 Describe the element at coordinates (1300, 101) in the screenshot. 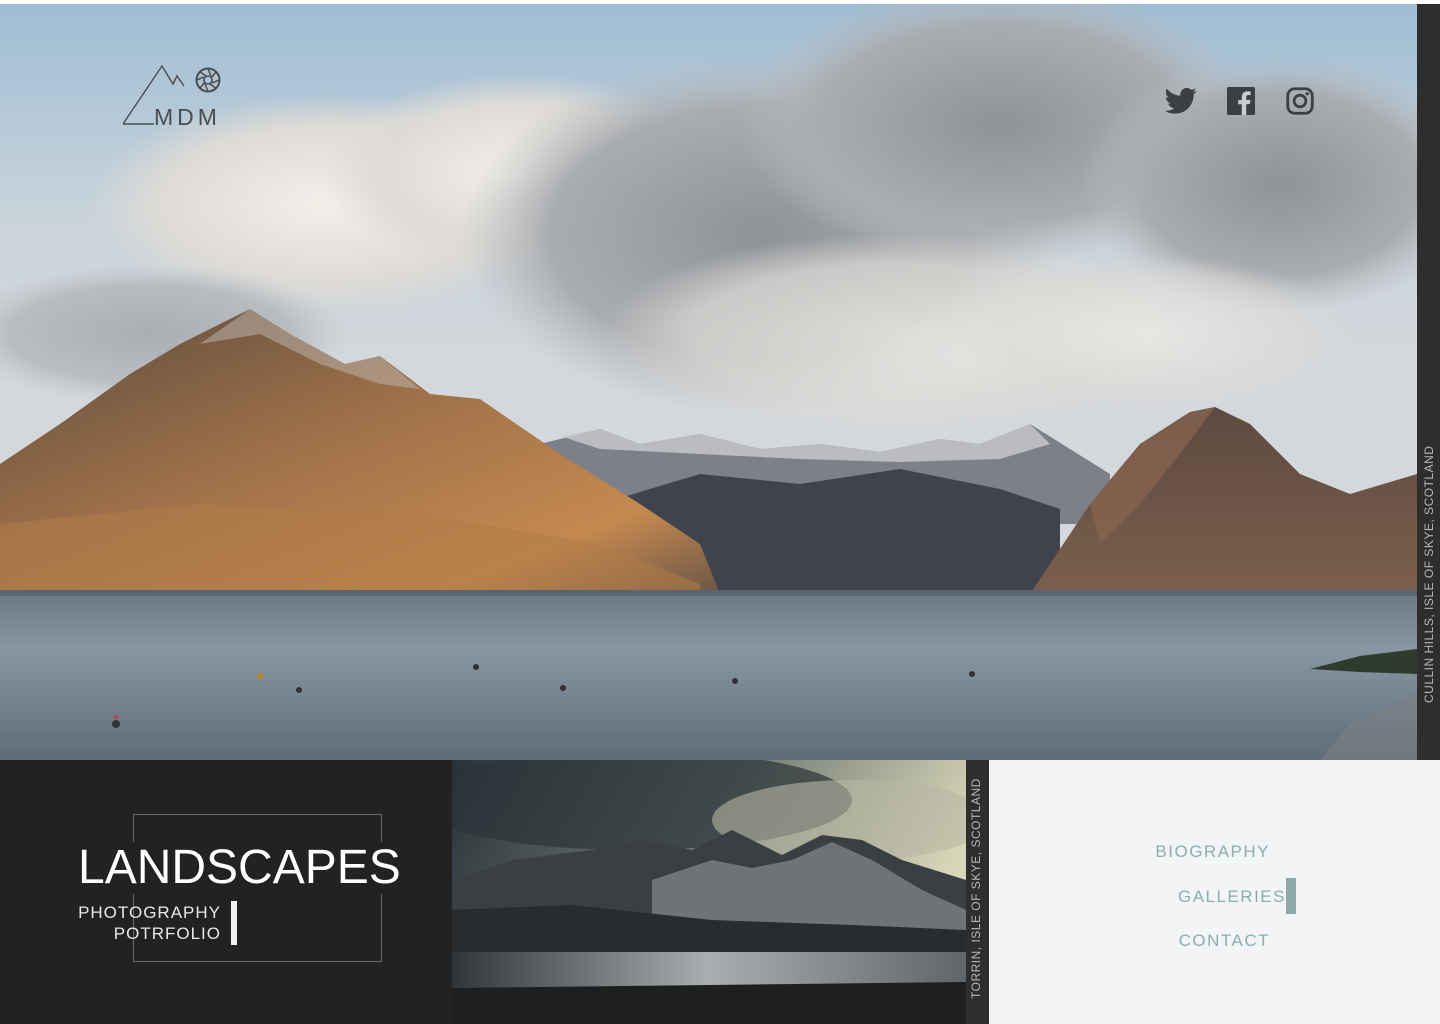

I see `instagram-icon` at that location.